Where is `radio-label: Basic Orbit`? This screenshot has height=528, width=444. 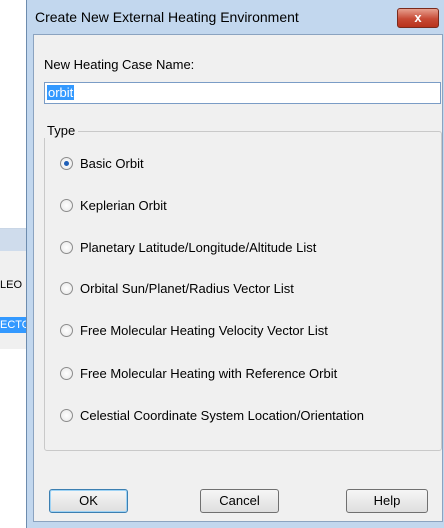 radio-label: Basic Orbit is located at coordinates (112, 163).